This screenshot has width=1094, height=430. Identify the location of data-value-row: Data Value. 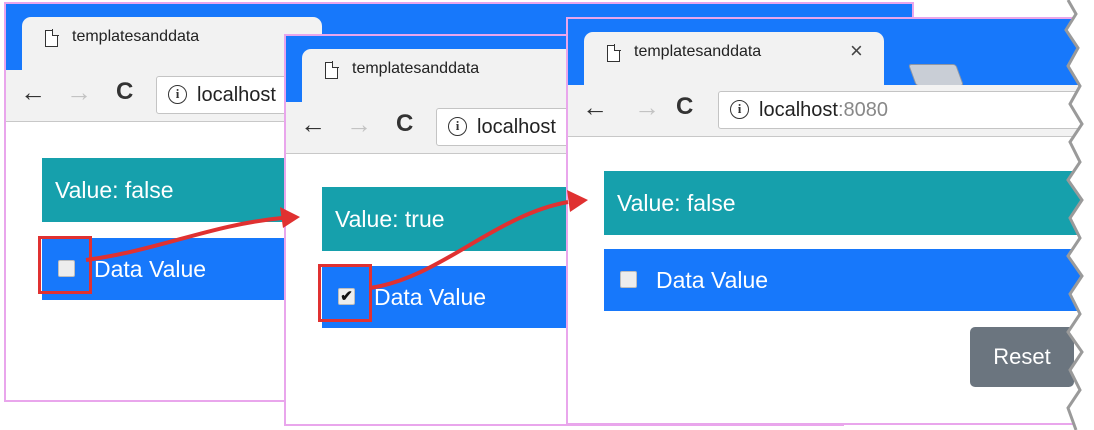
(849, 280).